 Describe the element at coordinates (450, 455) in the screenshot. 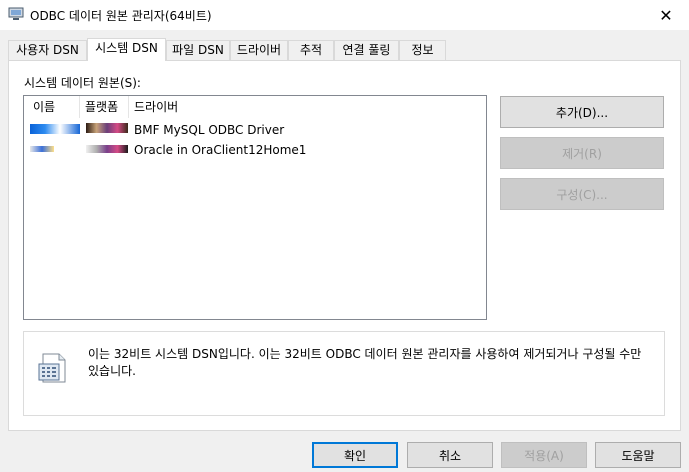

I see `cancel-button: 취소` at that location.